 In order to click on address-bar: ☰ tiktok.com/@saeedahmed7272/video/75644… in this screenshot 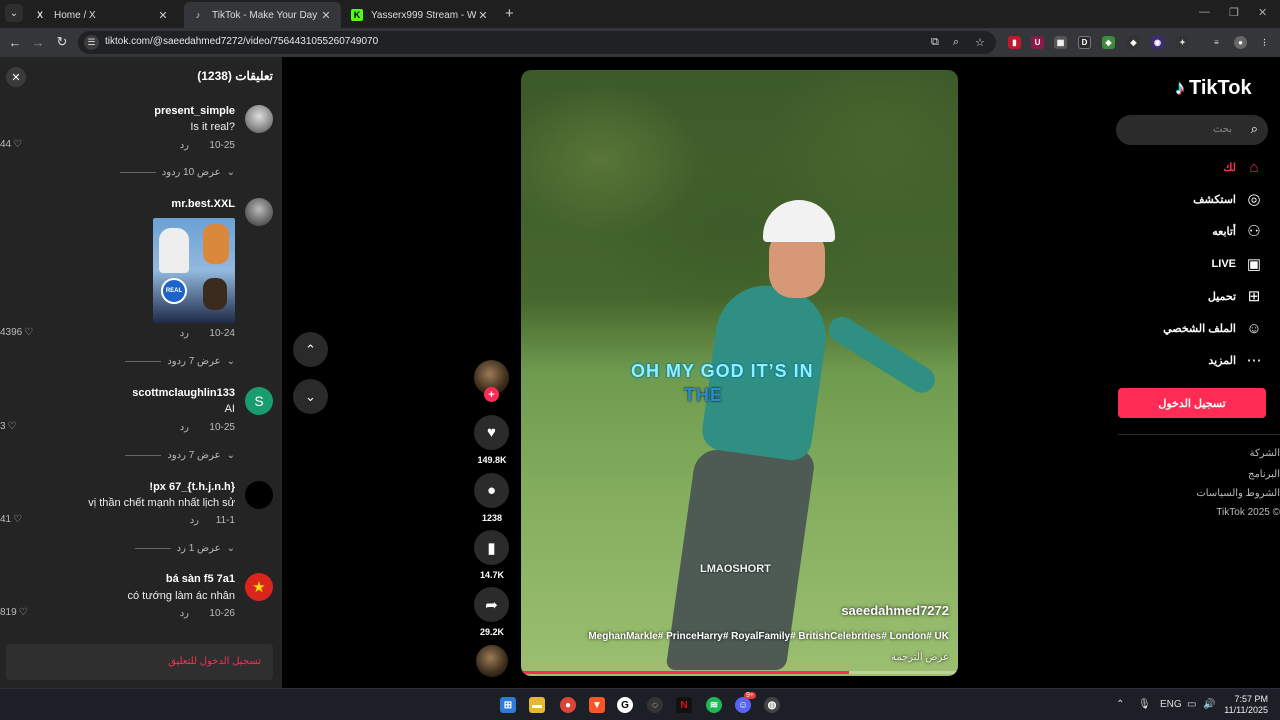, I will do `click(537, 42)`.